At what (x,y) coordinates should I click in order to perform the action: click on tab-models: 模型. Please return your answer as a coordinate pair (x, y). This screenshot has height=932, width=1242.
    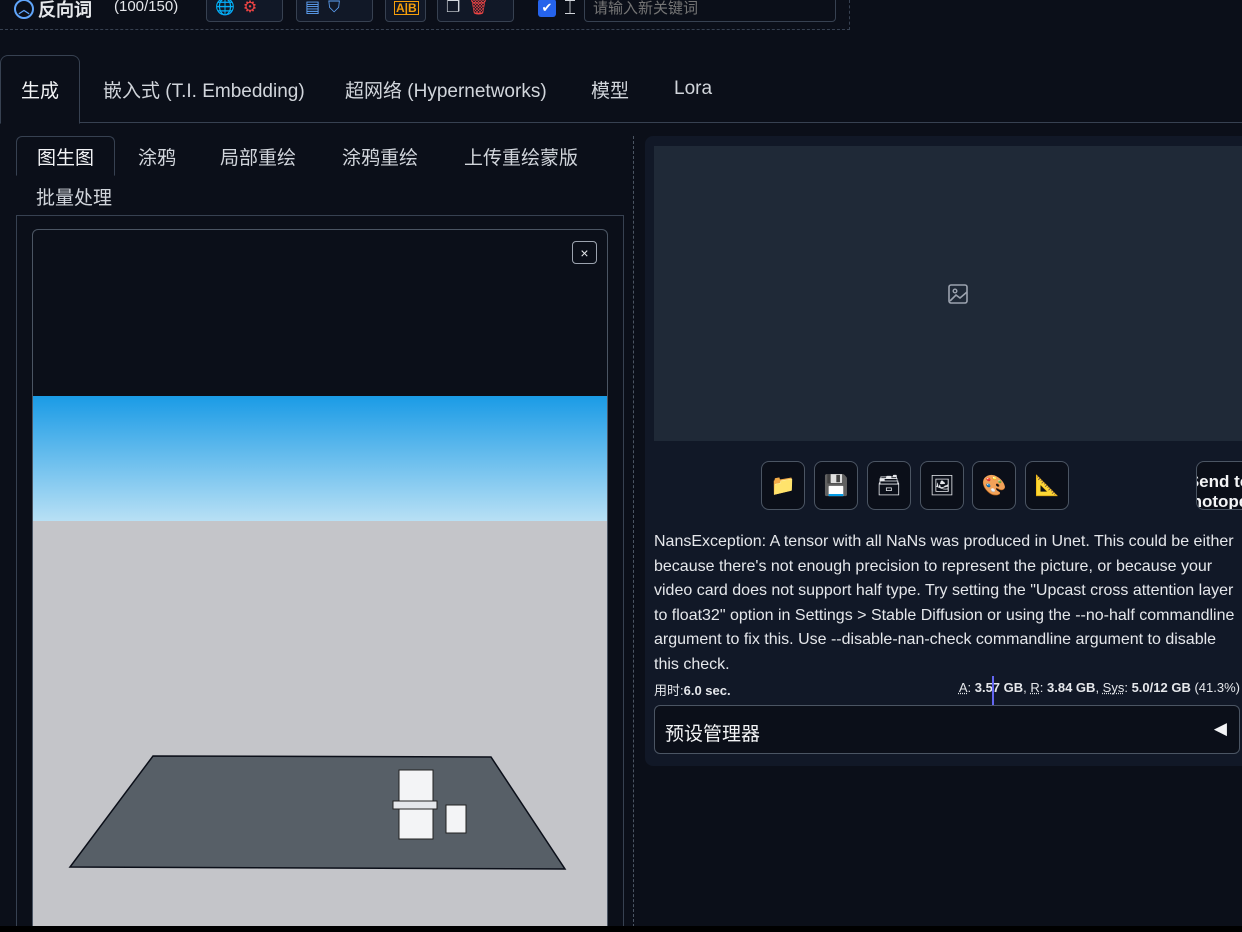
    Looking at the image, I should click on (610, 89).